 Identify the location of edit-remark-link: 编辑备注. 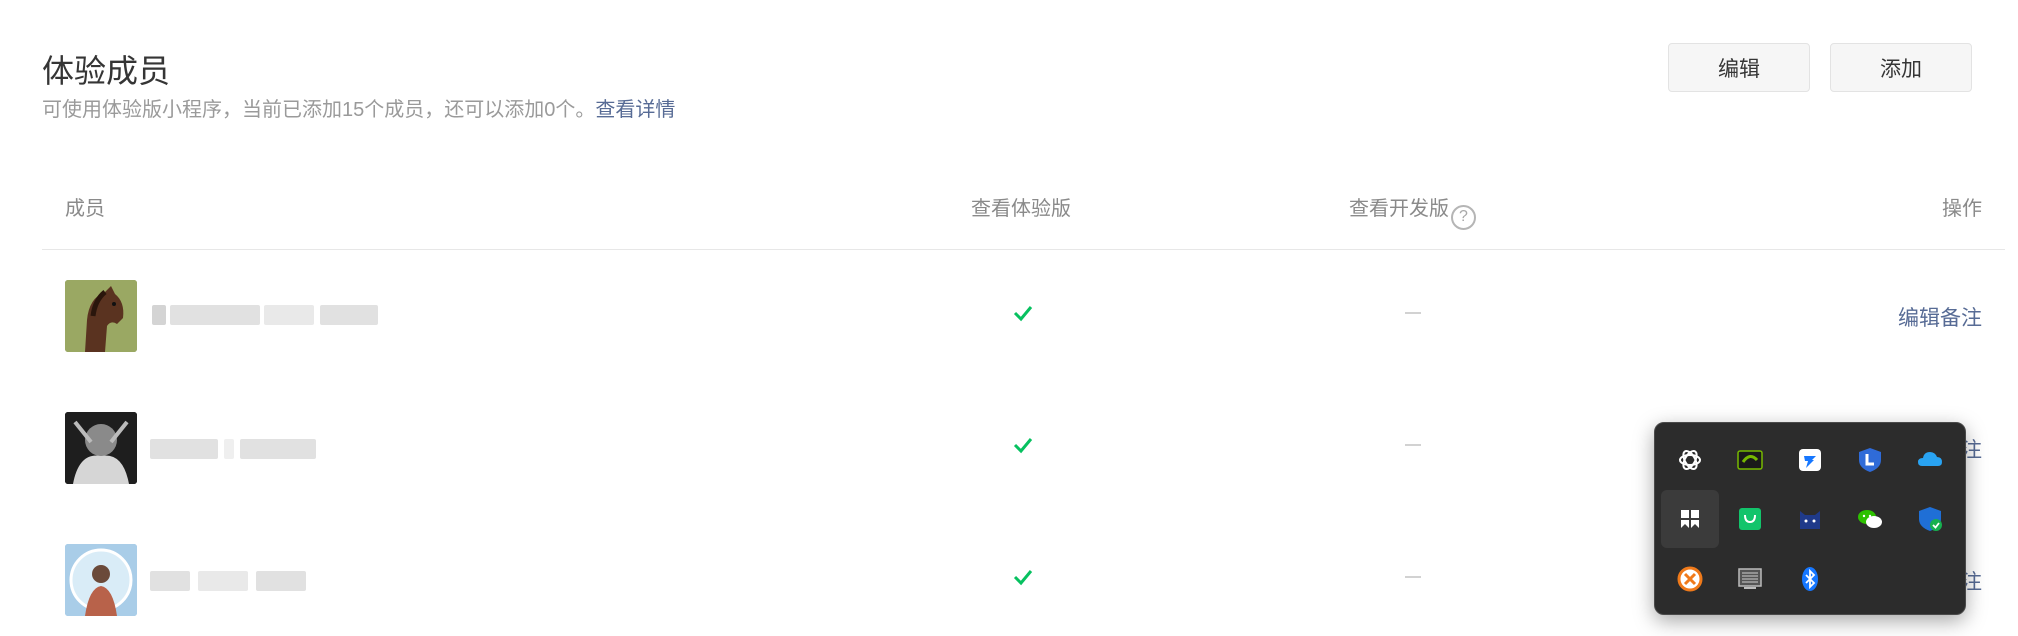
(1940, 317).